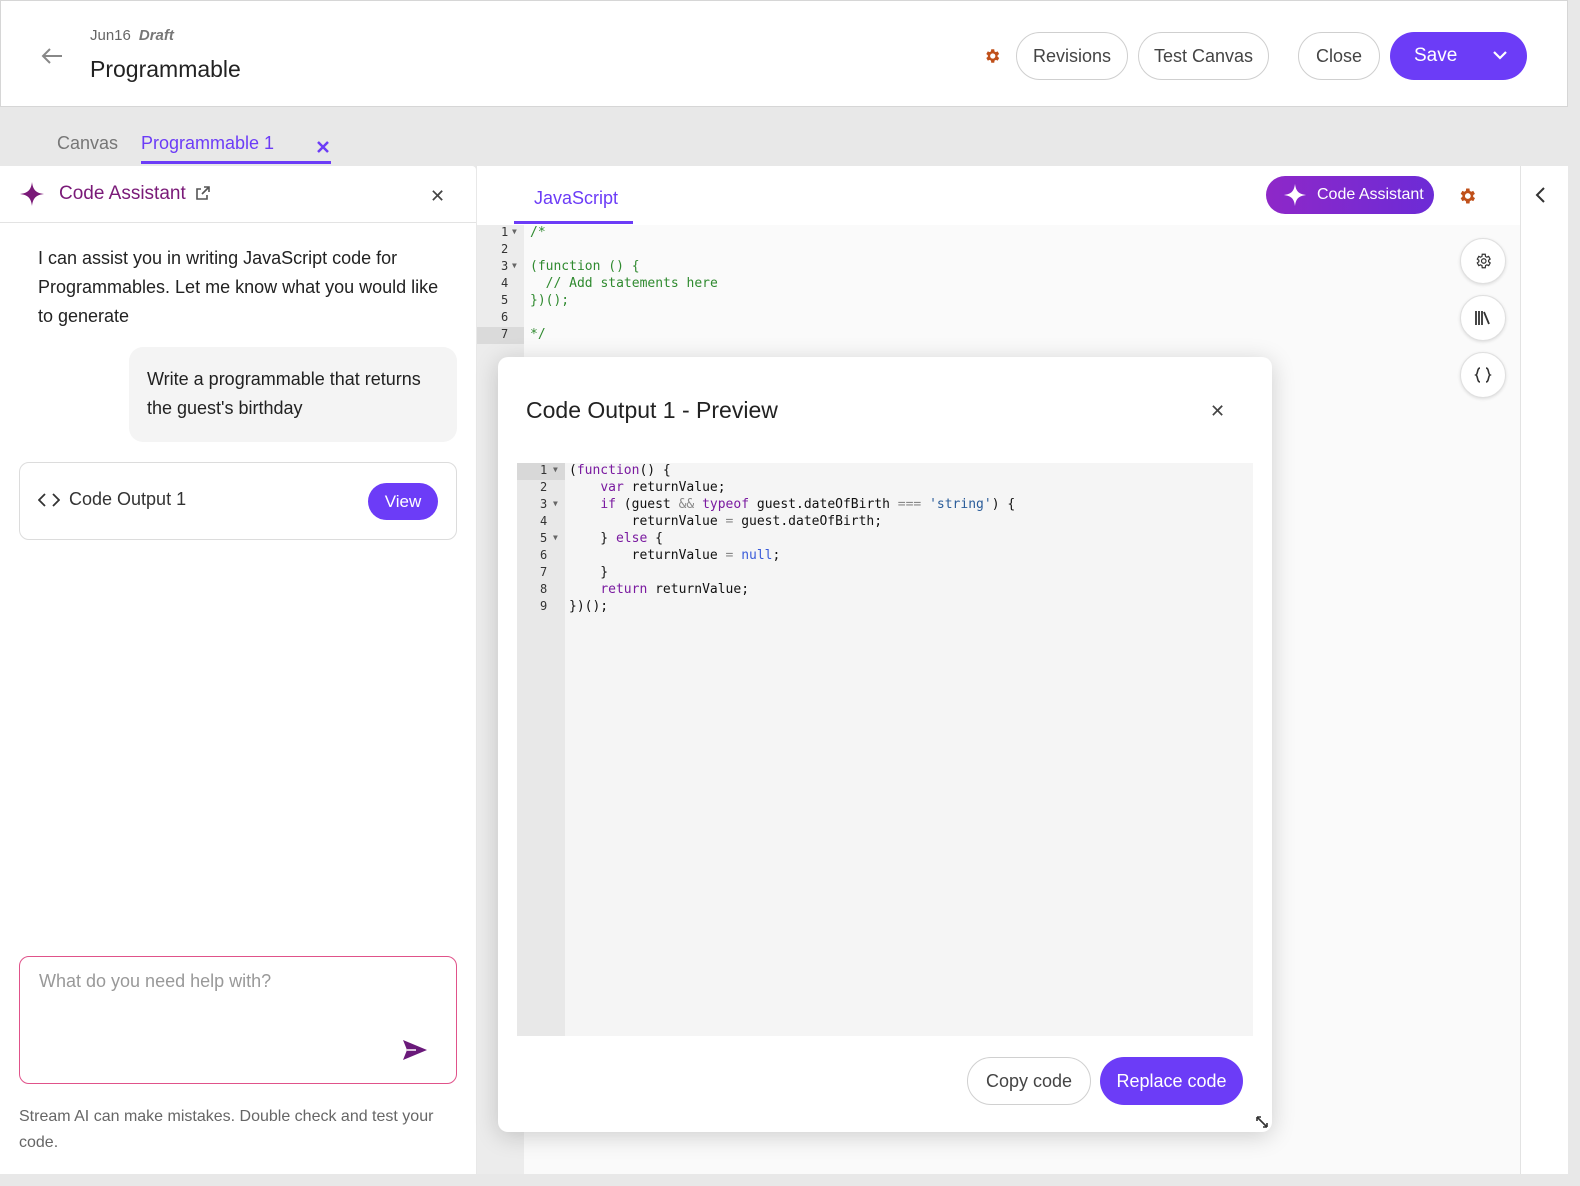  I want to click on code-line: var returnValue;, so click(663, 487).